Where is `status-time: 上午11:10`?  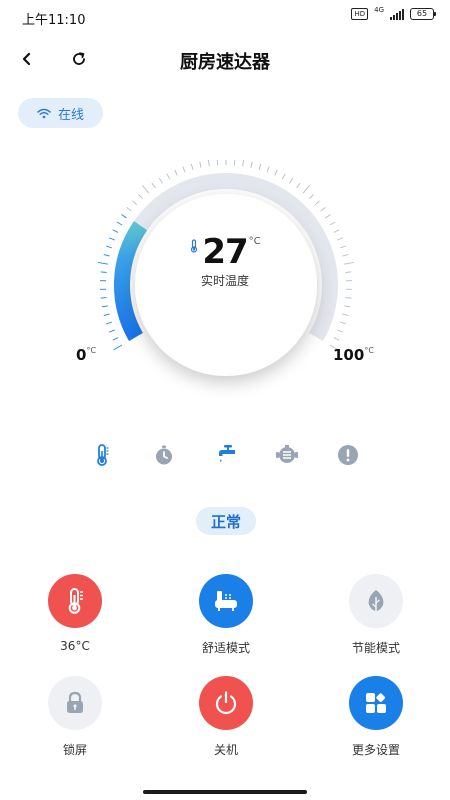
status-time: 上午11:10 is located at coordinates (54, 20).